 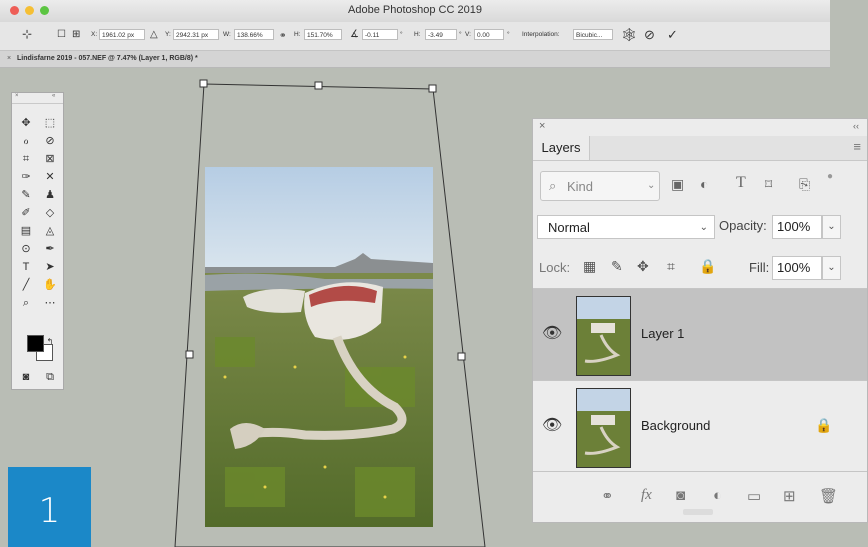 I want to click on new-adjustment-layer-icon: ◐, so click(x=717, y=495).